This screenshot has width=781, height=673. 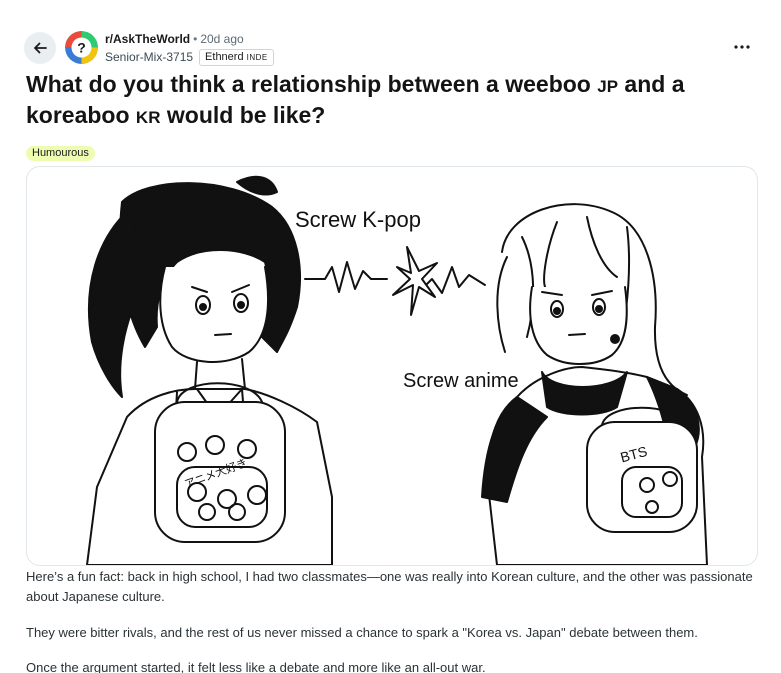 What do you see at coordinates (224, 57) in the screenshot?
I see `user-flair-main: Ethnerd` at bounding box center [224, 57].